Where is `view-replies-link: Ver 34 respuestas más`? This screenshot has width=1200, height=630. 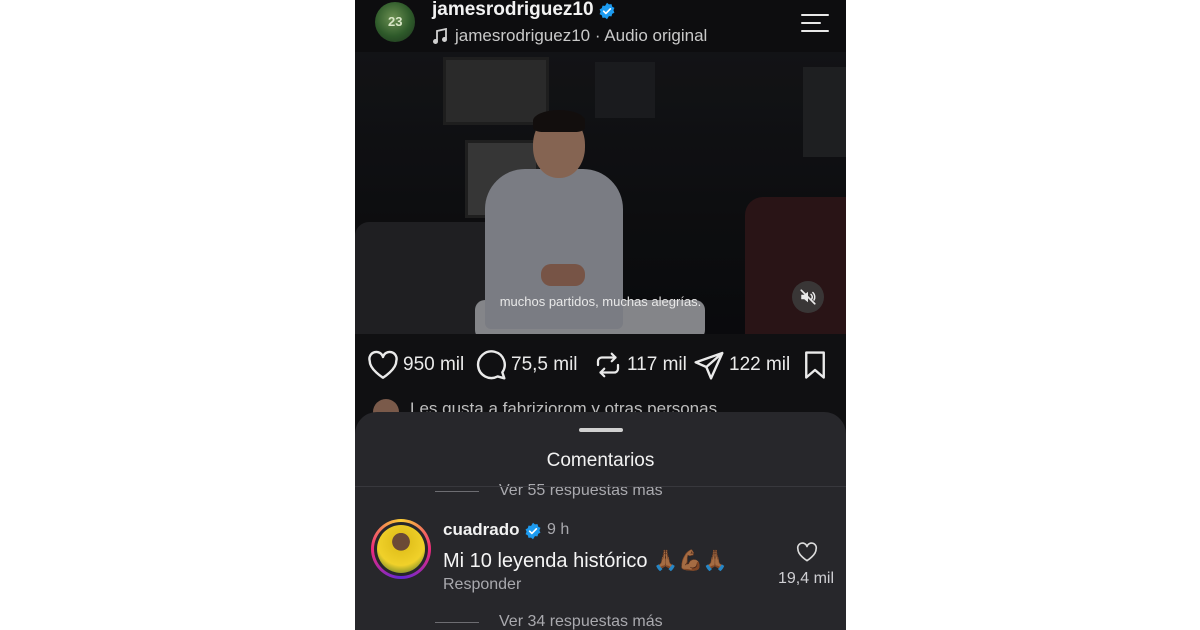
view-replies-link: Ver 34 respuestas más is located at coordinates (549, 621).